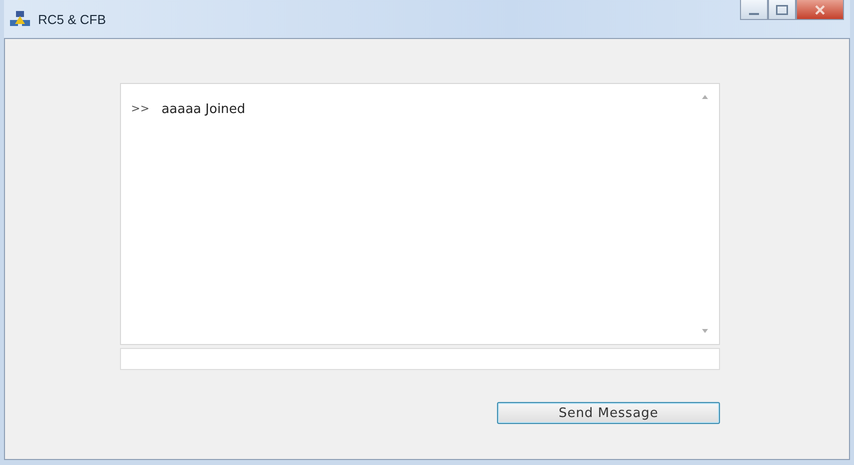 The height and width of the screenshot is (465, 854). Describe the element at coordinates (20, 19) in the screenshot. I see `app-icon` at that location.